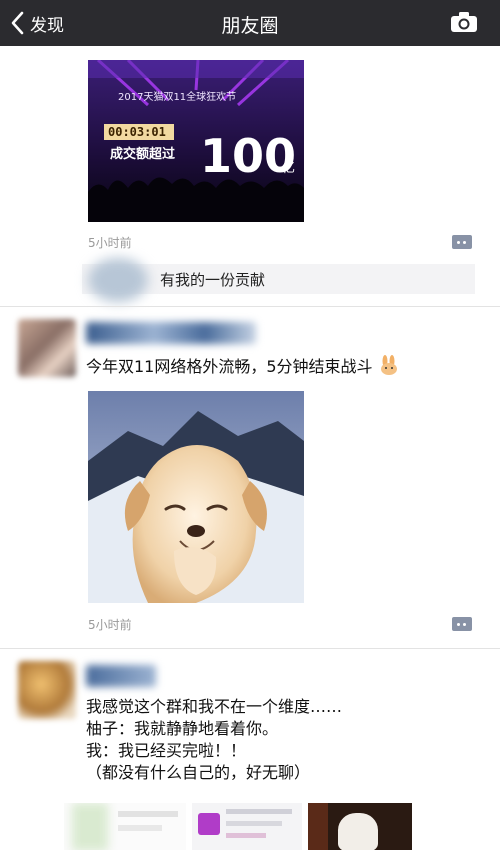 Image resolution: width=500 pixels, height=850 pixels. I want to click on avatar, so click(47, 690).